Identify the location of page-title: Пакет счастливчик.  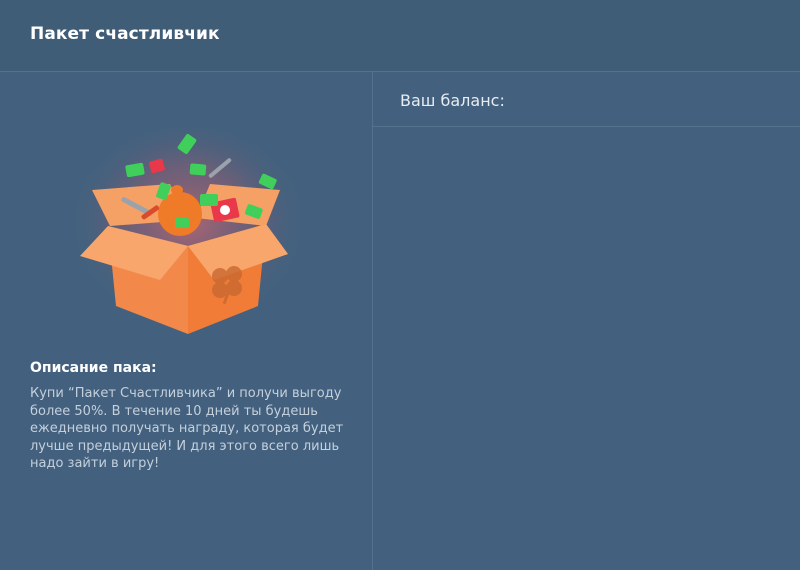
(125, 34).